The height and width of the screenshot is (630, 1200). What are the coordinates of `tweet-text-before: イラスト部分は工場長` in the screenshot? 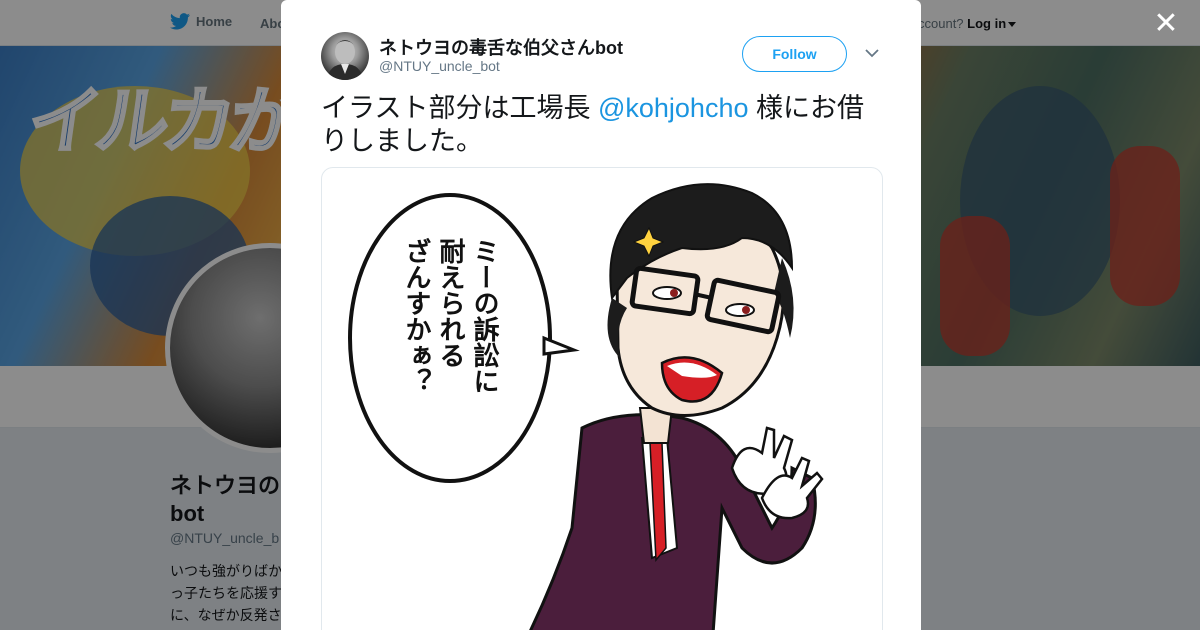 It's located at (459, 108).